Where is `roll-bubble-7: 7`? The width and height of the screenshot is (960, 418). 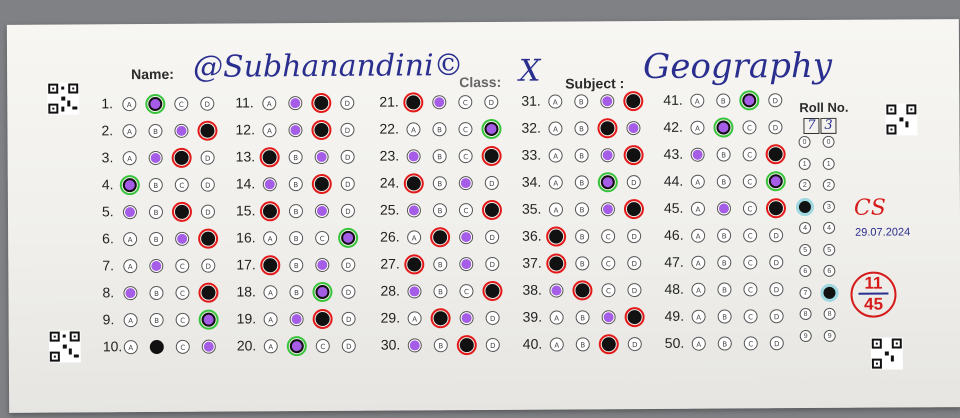 roll-bubble-7: 7 is located at coordinates (805, 292).